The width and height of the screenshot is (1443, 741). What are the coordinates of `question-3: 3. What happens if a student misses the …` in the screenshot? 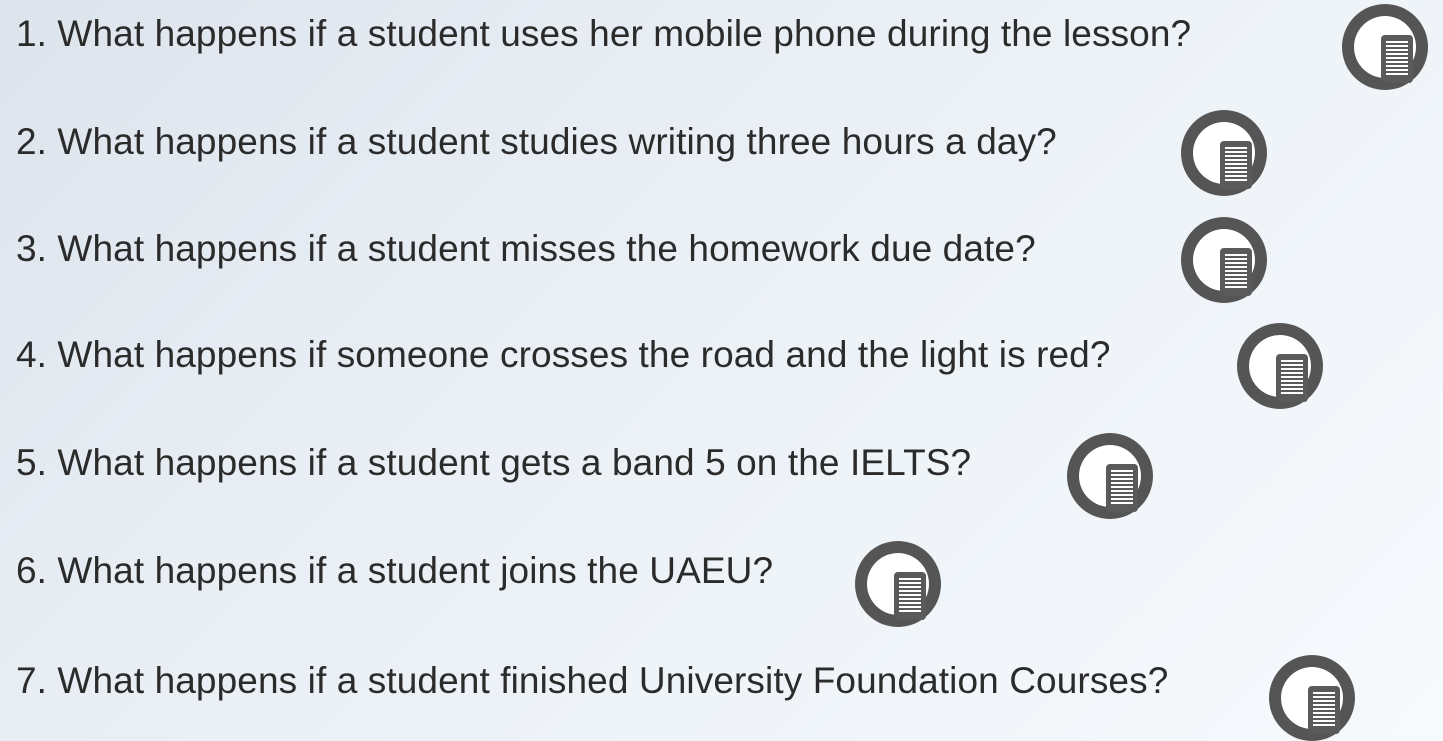 It's located at (526, 248).